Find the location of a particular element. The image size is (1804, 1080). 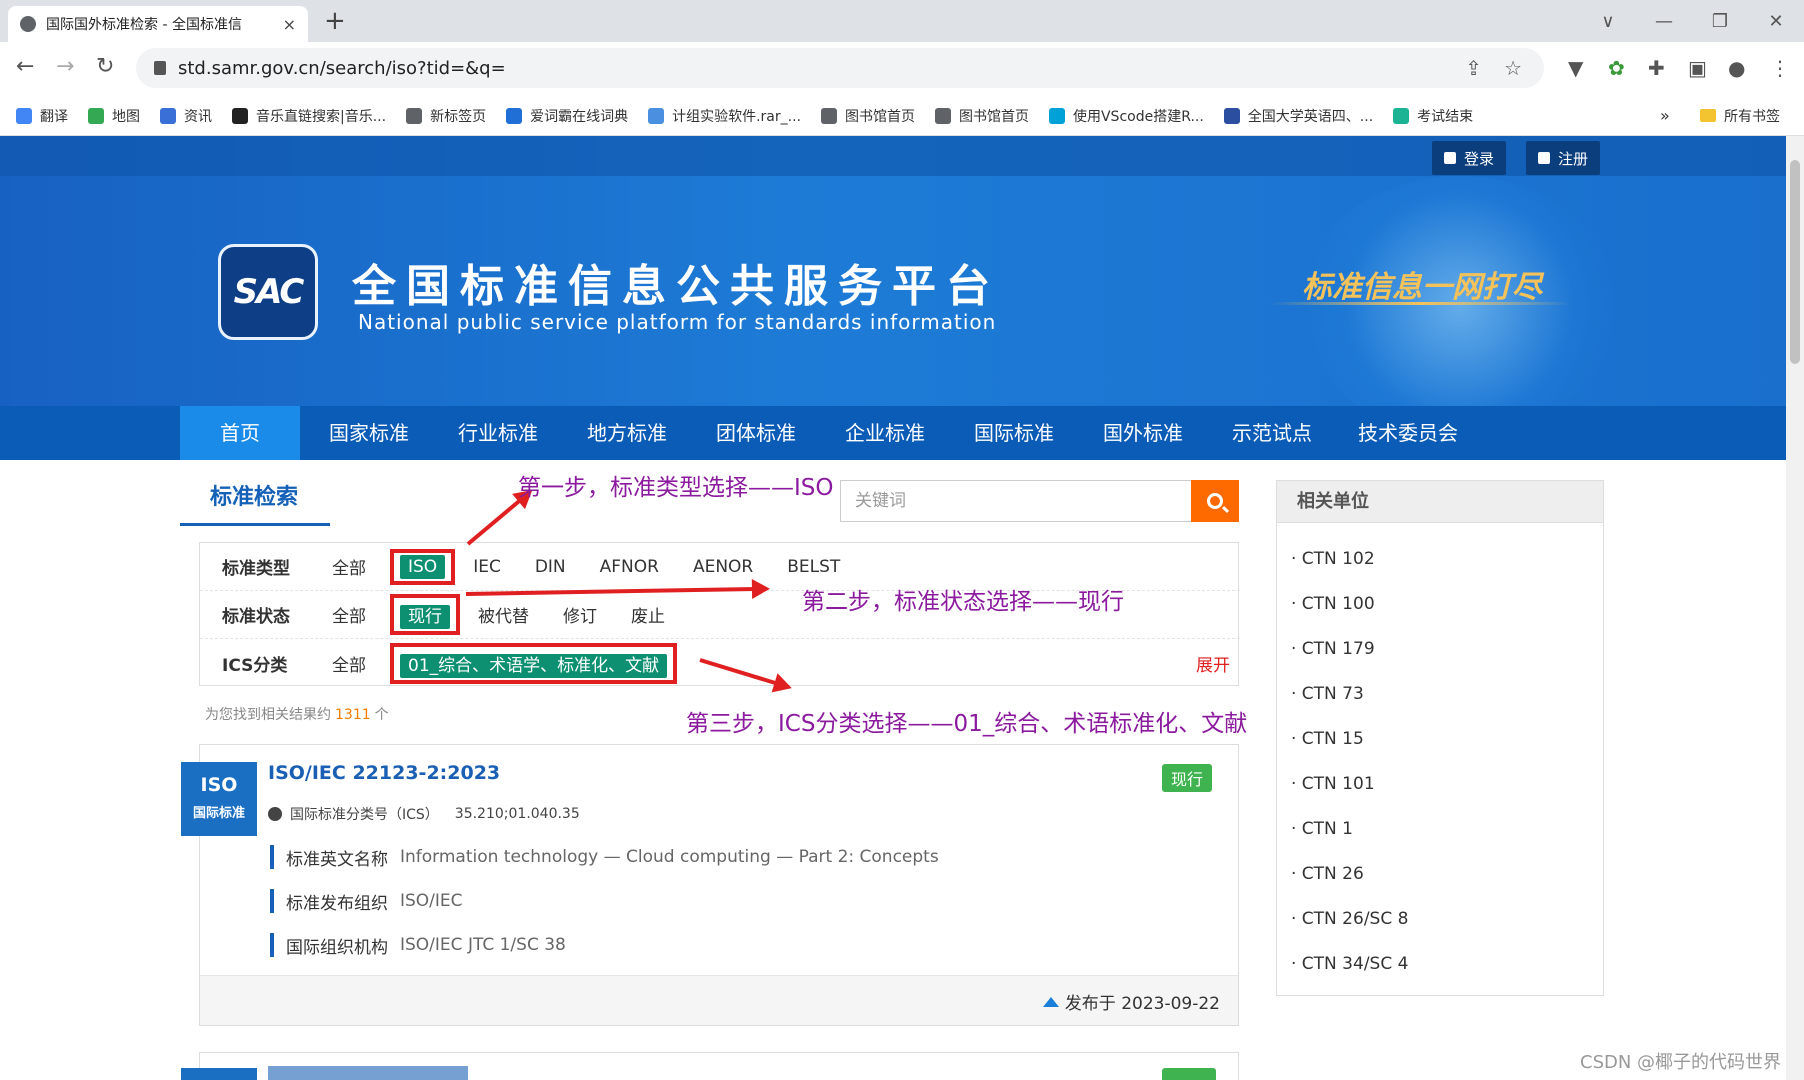

related-unit-link: · CTN 100 is located at coordinates (1333, 604).